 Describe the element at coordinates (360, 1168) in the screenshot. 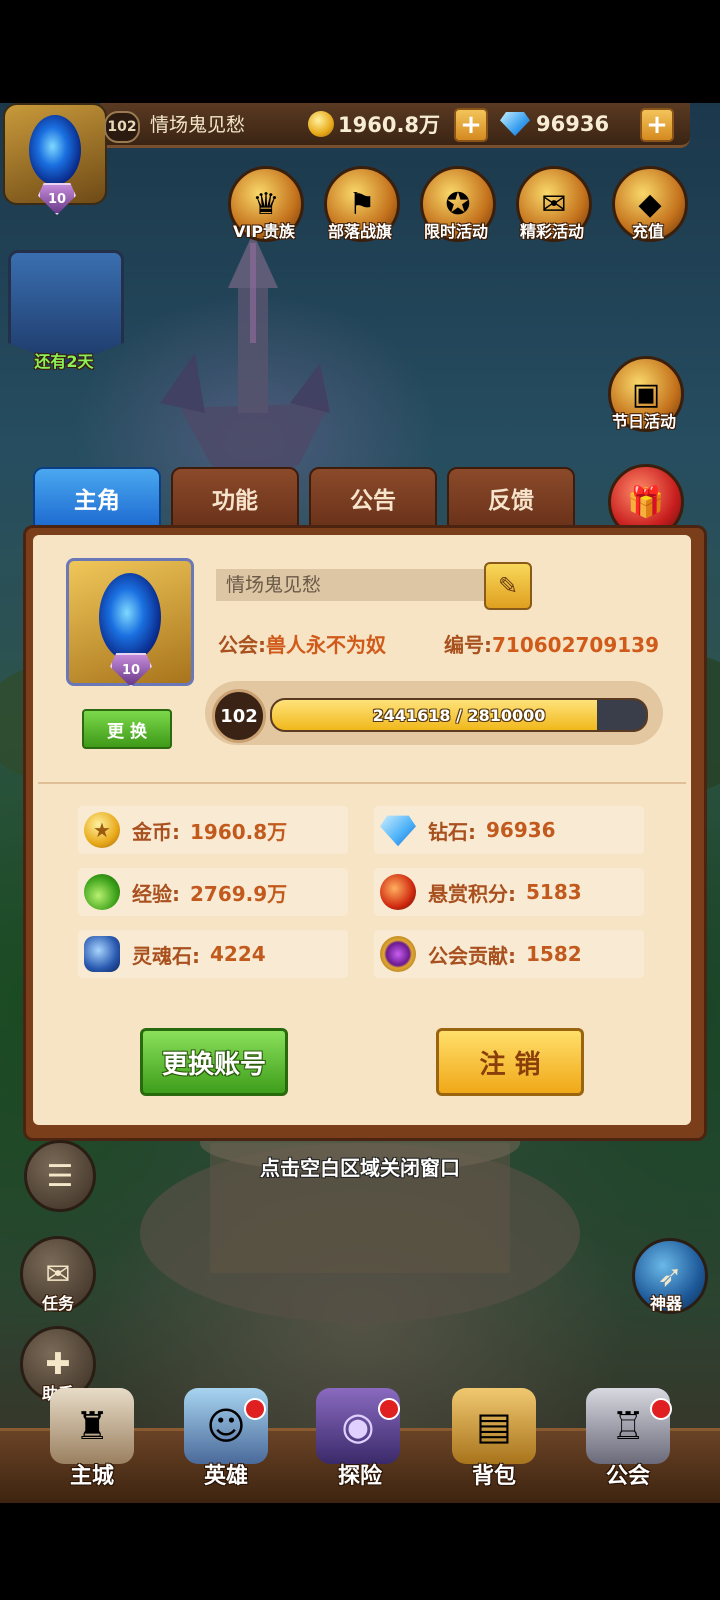

I see `close-hint: 点击空白区域关闭窗口` at that location.